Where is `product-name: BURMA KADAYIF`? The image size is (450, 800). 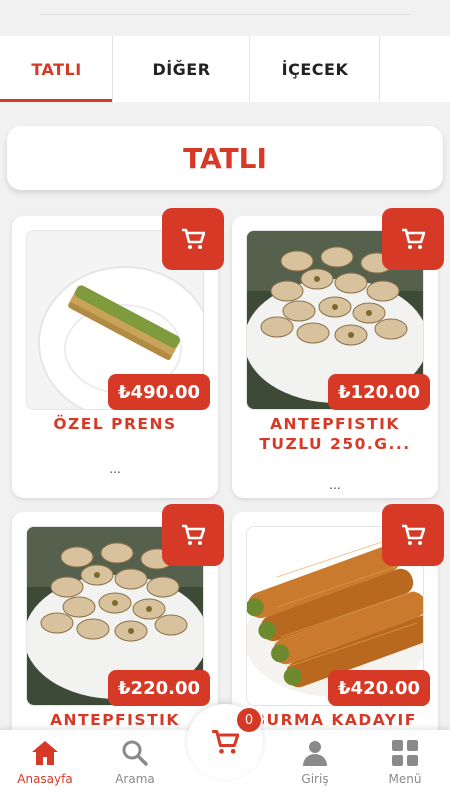 product-name: BURMA KADAYIF is located at coordinates (335, 720).